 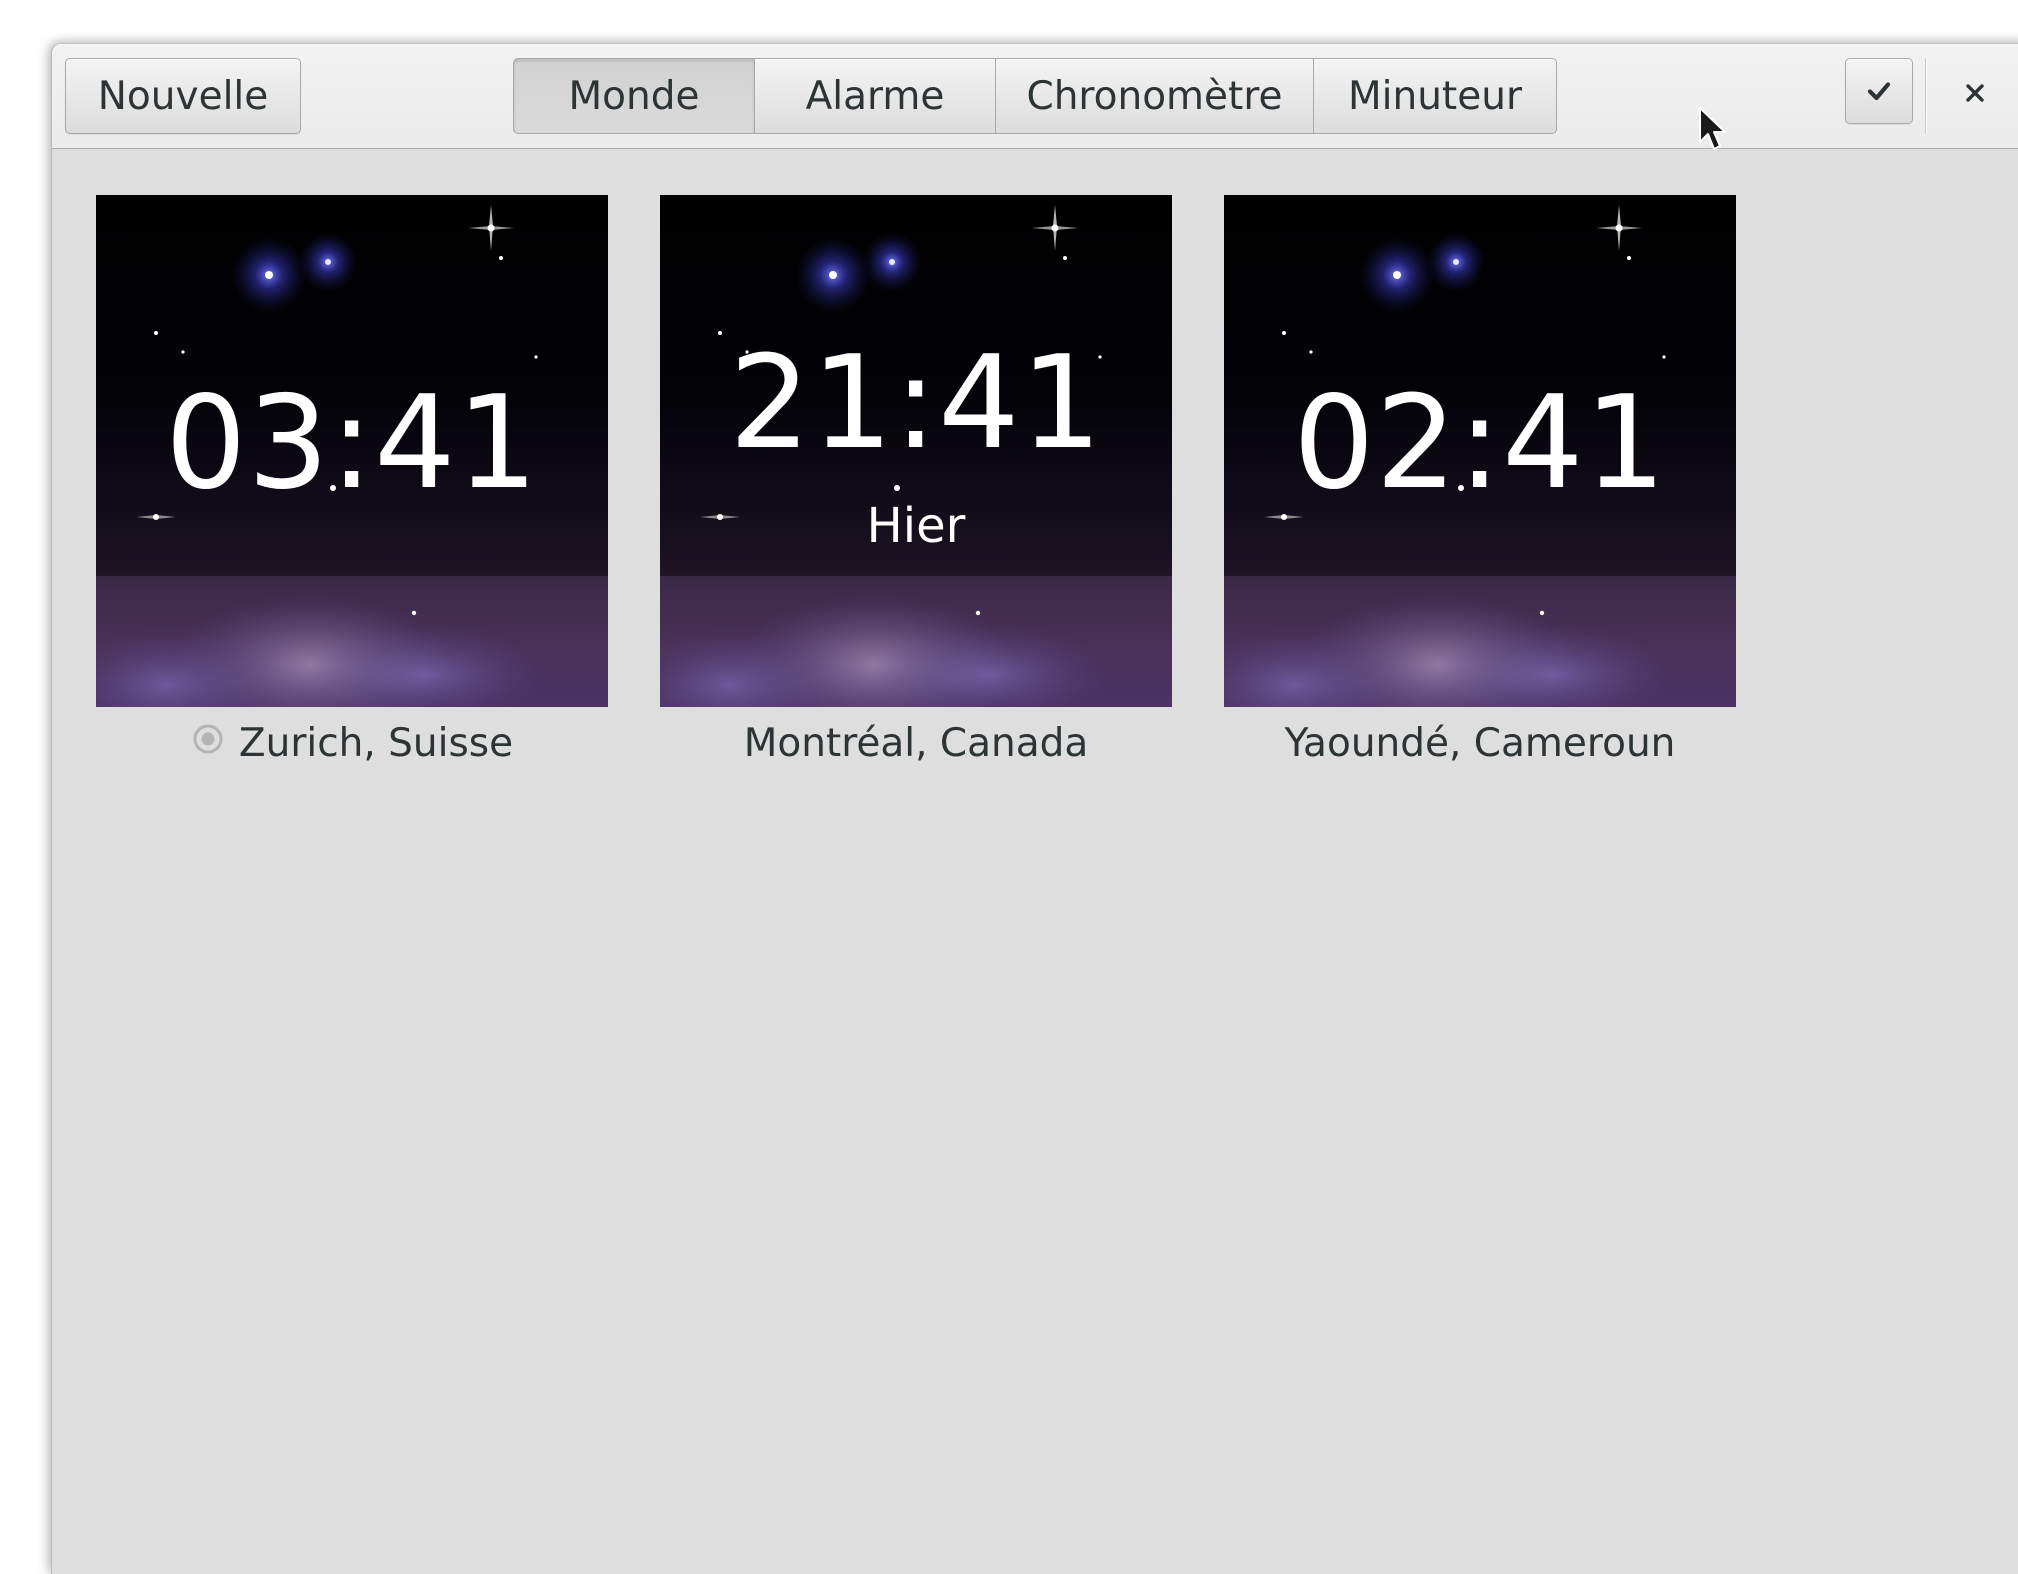 I want to click on clock-location-name: Montréal, Canada, so click(x=916, y=743).